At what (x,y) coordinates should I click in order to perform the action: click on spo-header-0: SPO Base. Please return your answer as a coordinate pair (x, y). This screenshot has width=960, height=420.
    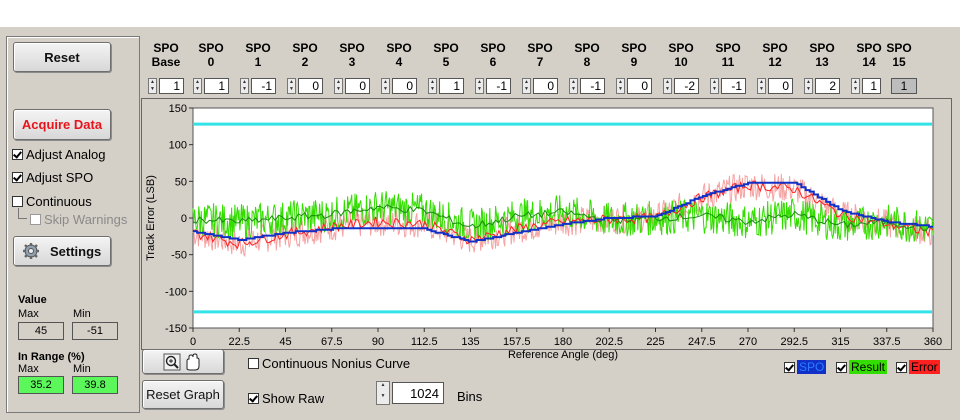
    Looking at the image, I should click on (166, 55).